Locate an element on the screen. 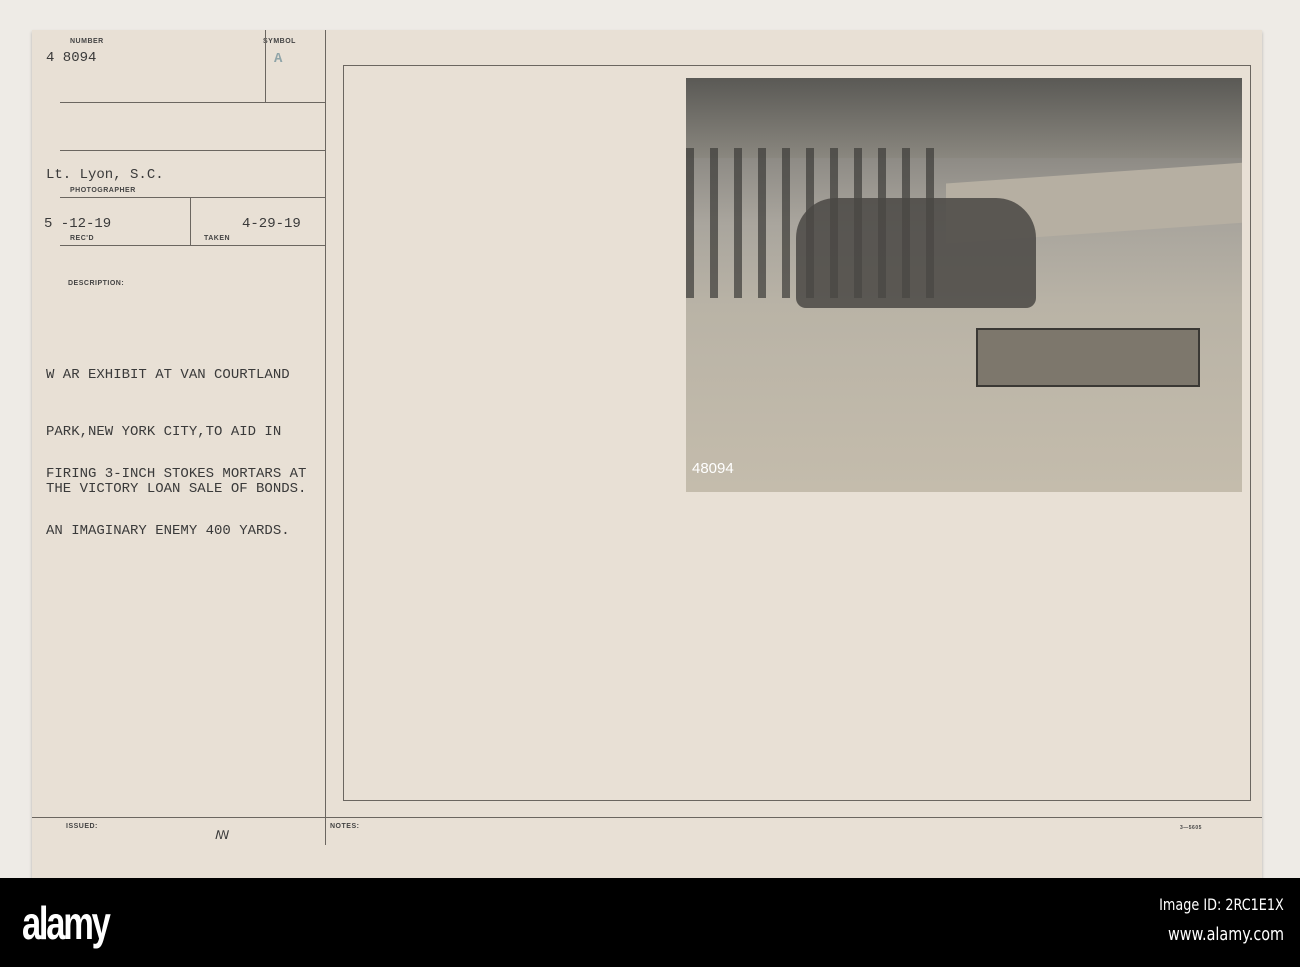 This screenshot has height=967, width=1300. photo-number: 48094 is located at coordinates (713, 468).